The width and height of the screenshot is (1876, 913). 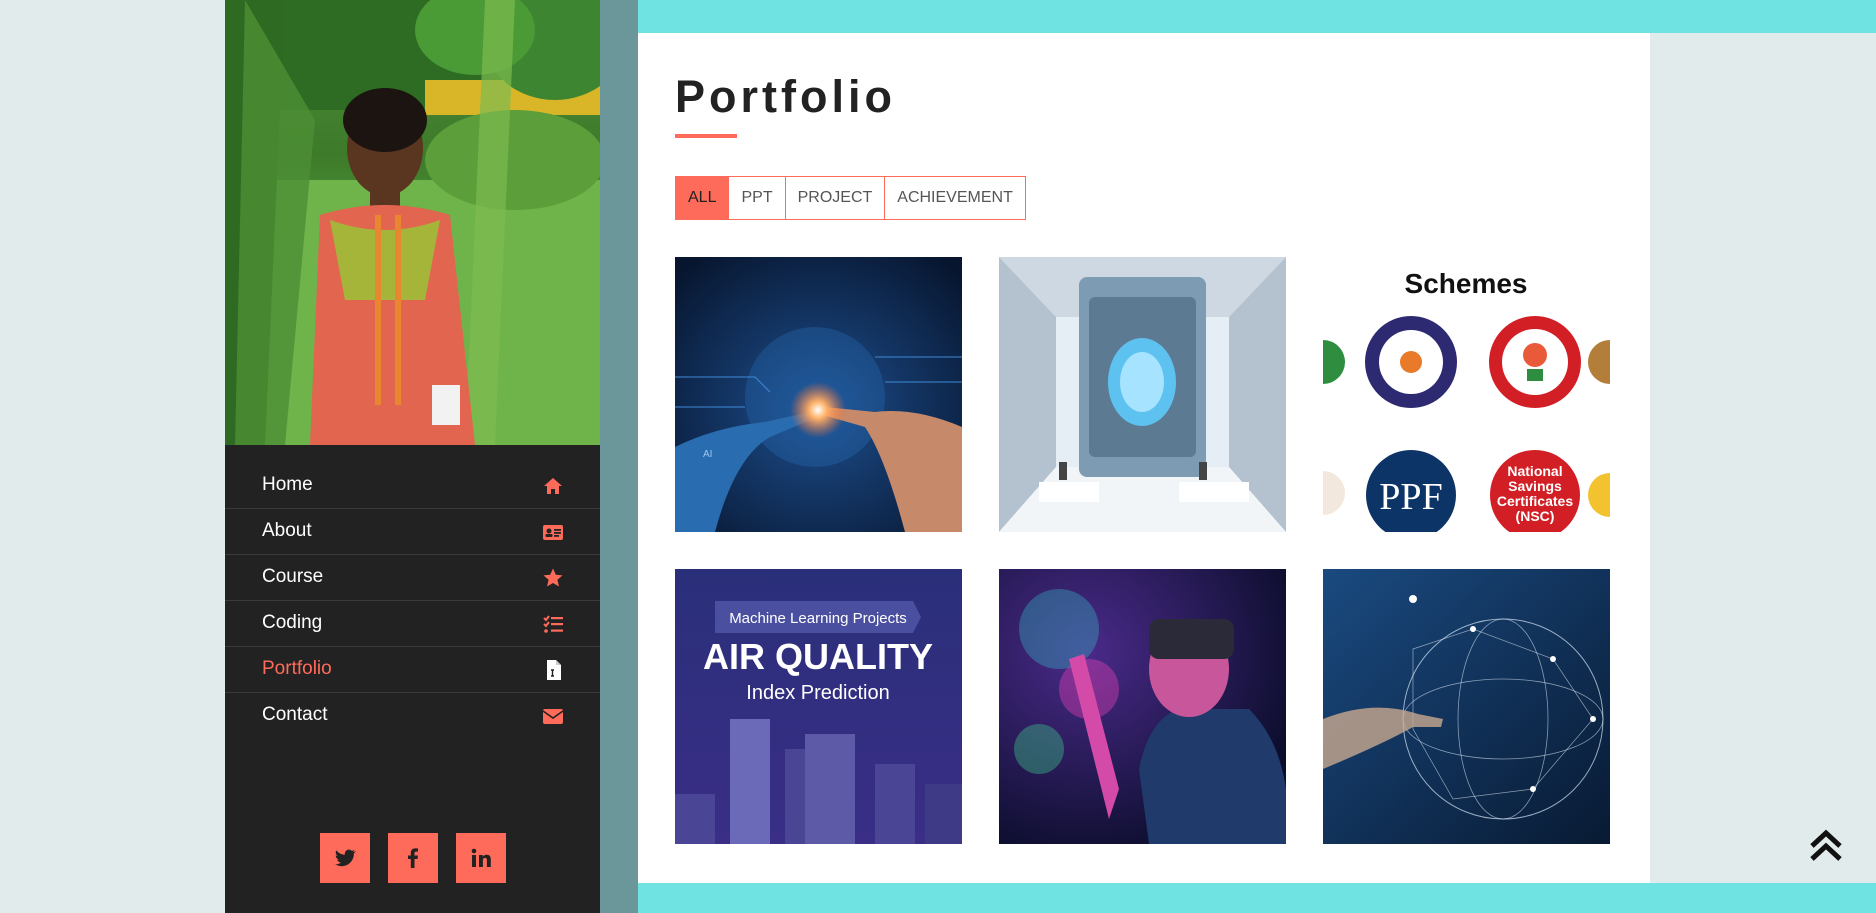 I want to click on schemes-ppf: PPF, so click(x=1410, y=497).